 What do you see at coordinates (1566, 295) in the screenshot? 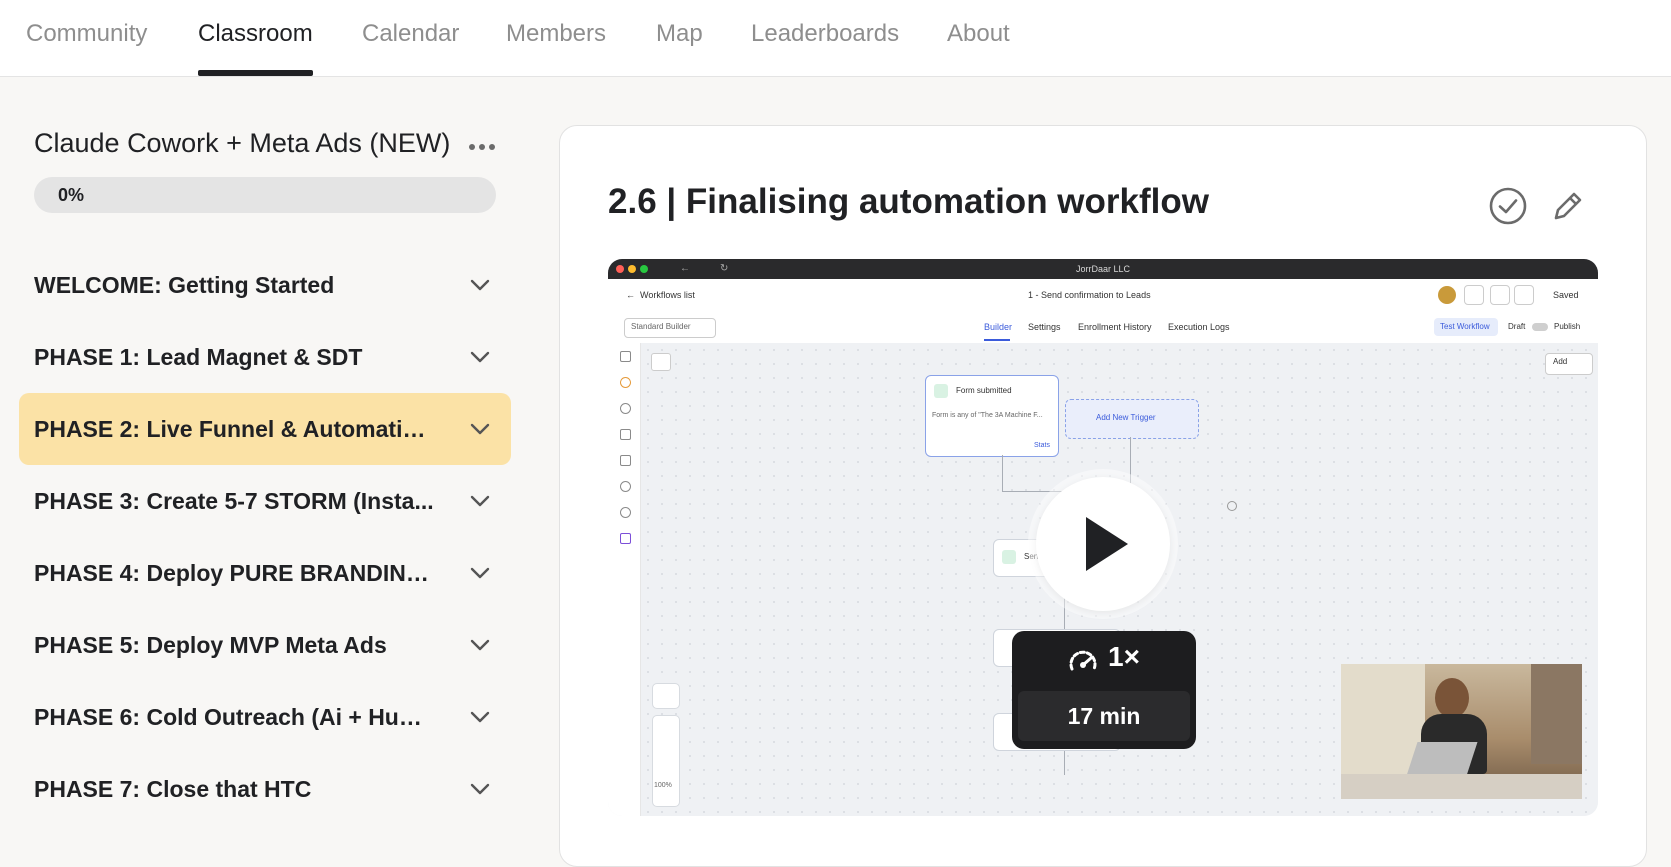
I see `screen-saved-status: Saved` at bounding box center [1566, 295].